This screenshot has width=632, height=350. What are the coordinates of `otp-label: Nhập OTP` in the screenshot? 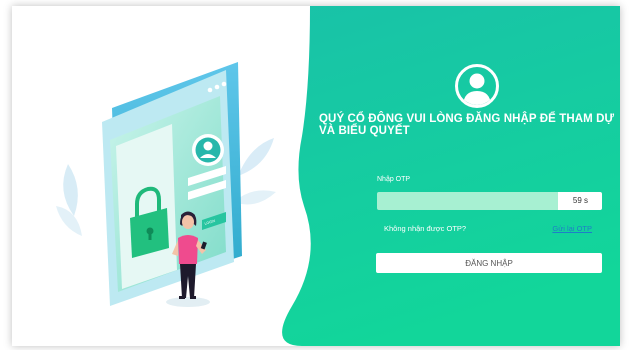 It's located at (394, 179).